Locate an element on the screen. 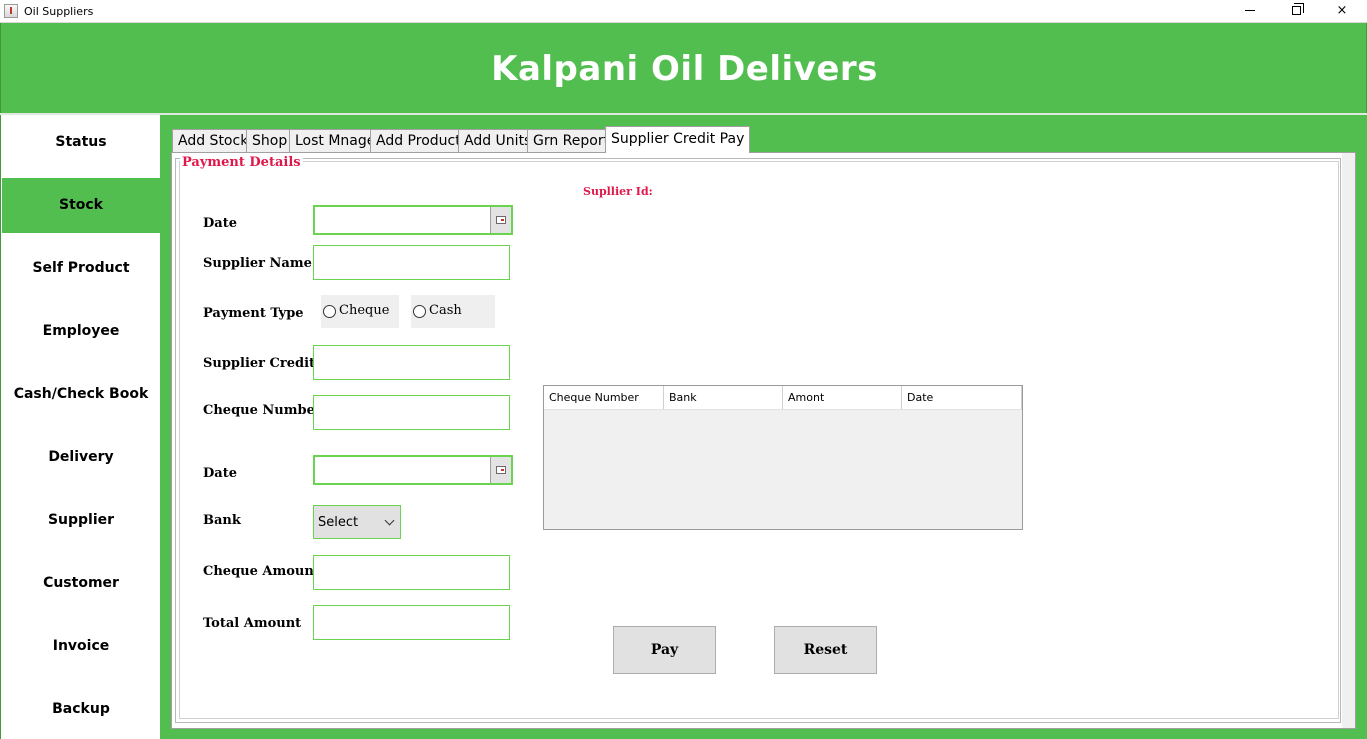 The image size is (1367, 739). supplier-id-label: Supllier Id: is located at coordinates (618, 191).